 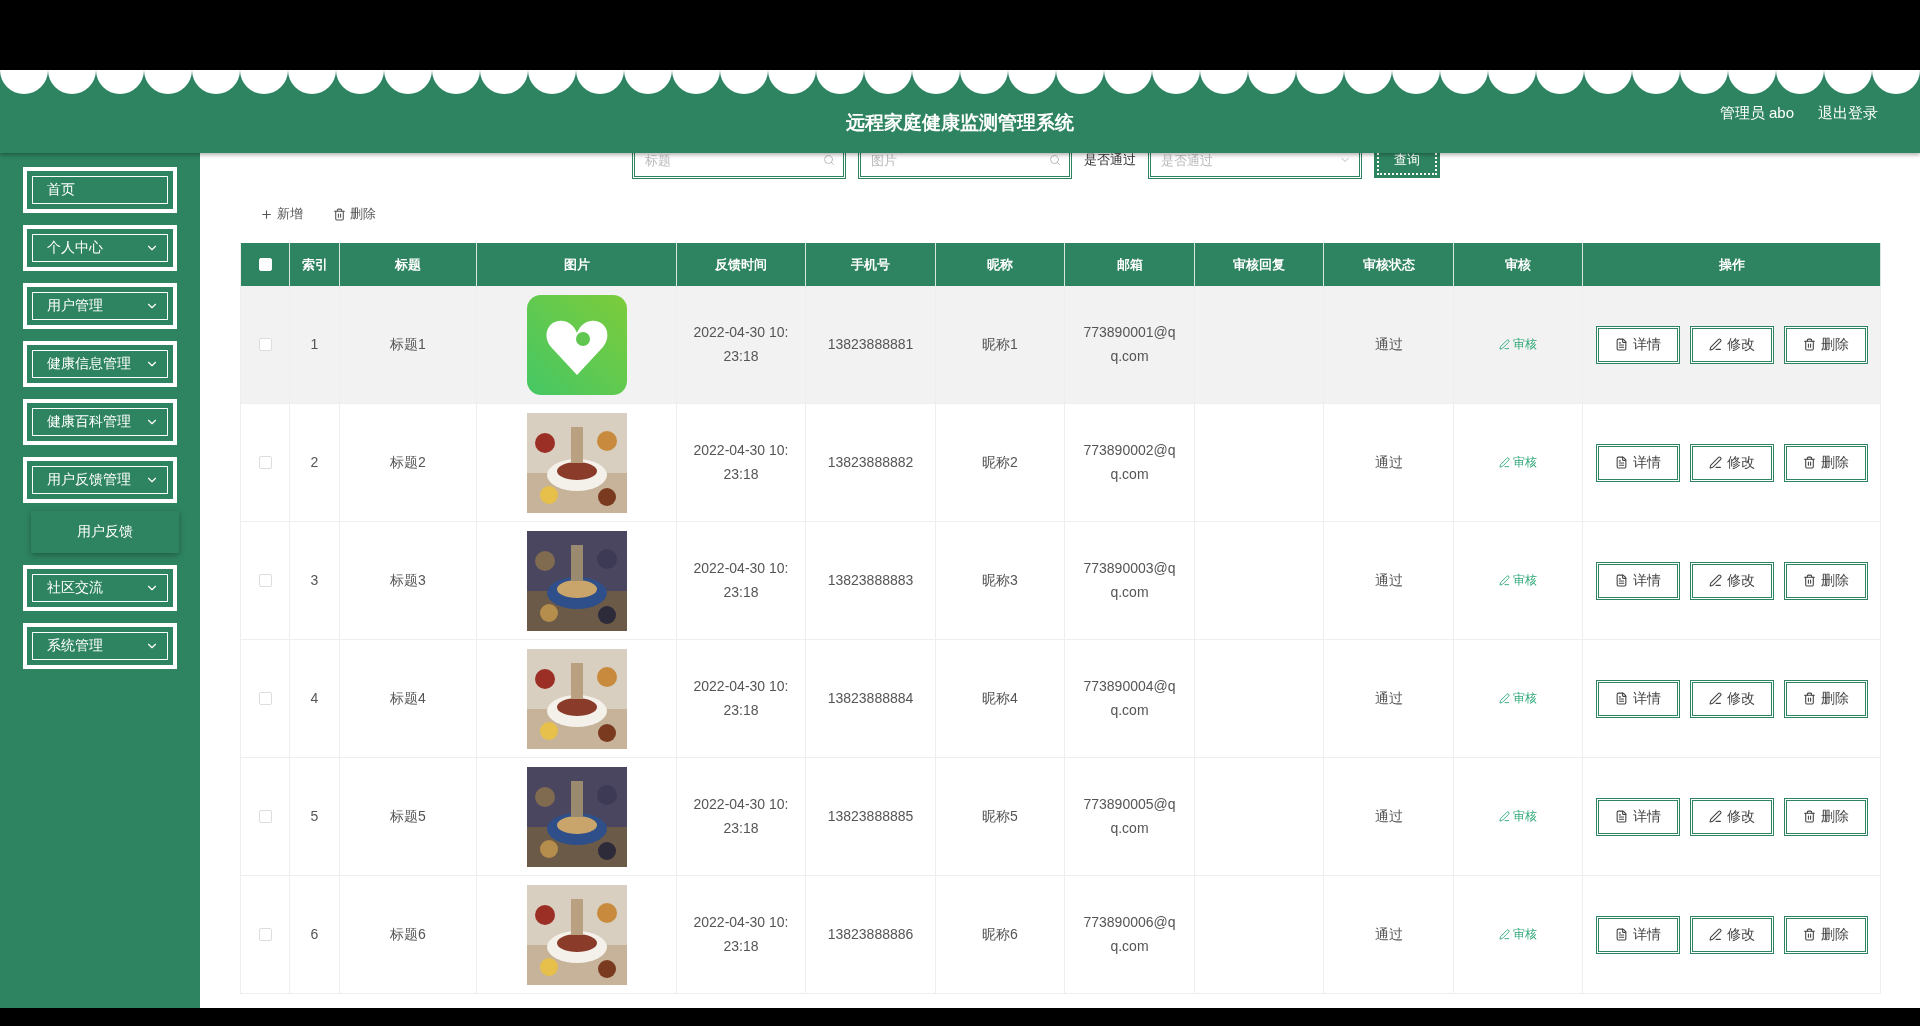 What do you see at coordinates (1000, 935) in the screenshot?
I see `table-cell: 昵称6` at bounding box center [1000, 935].